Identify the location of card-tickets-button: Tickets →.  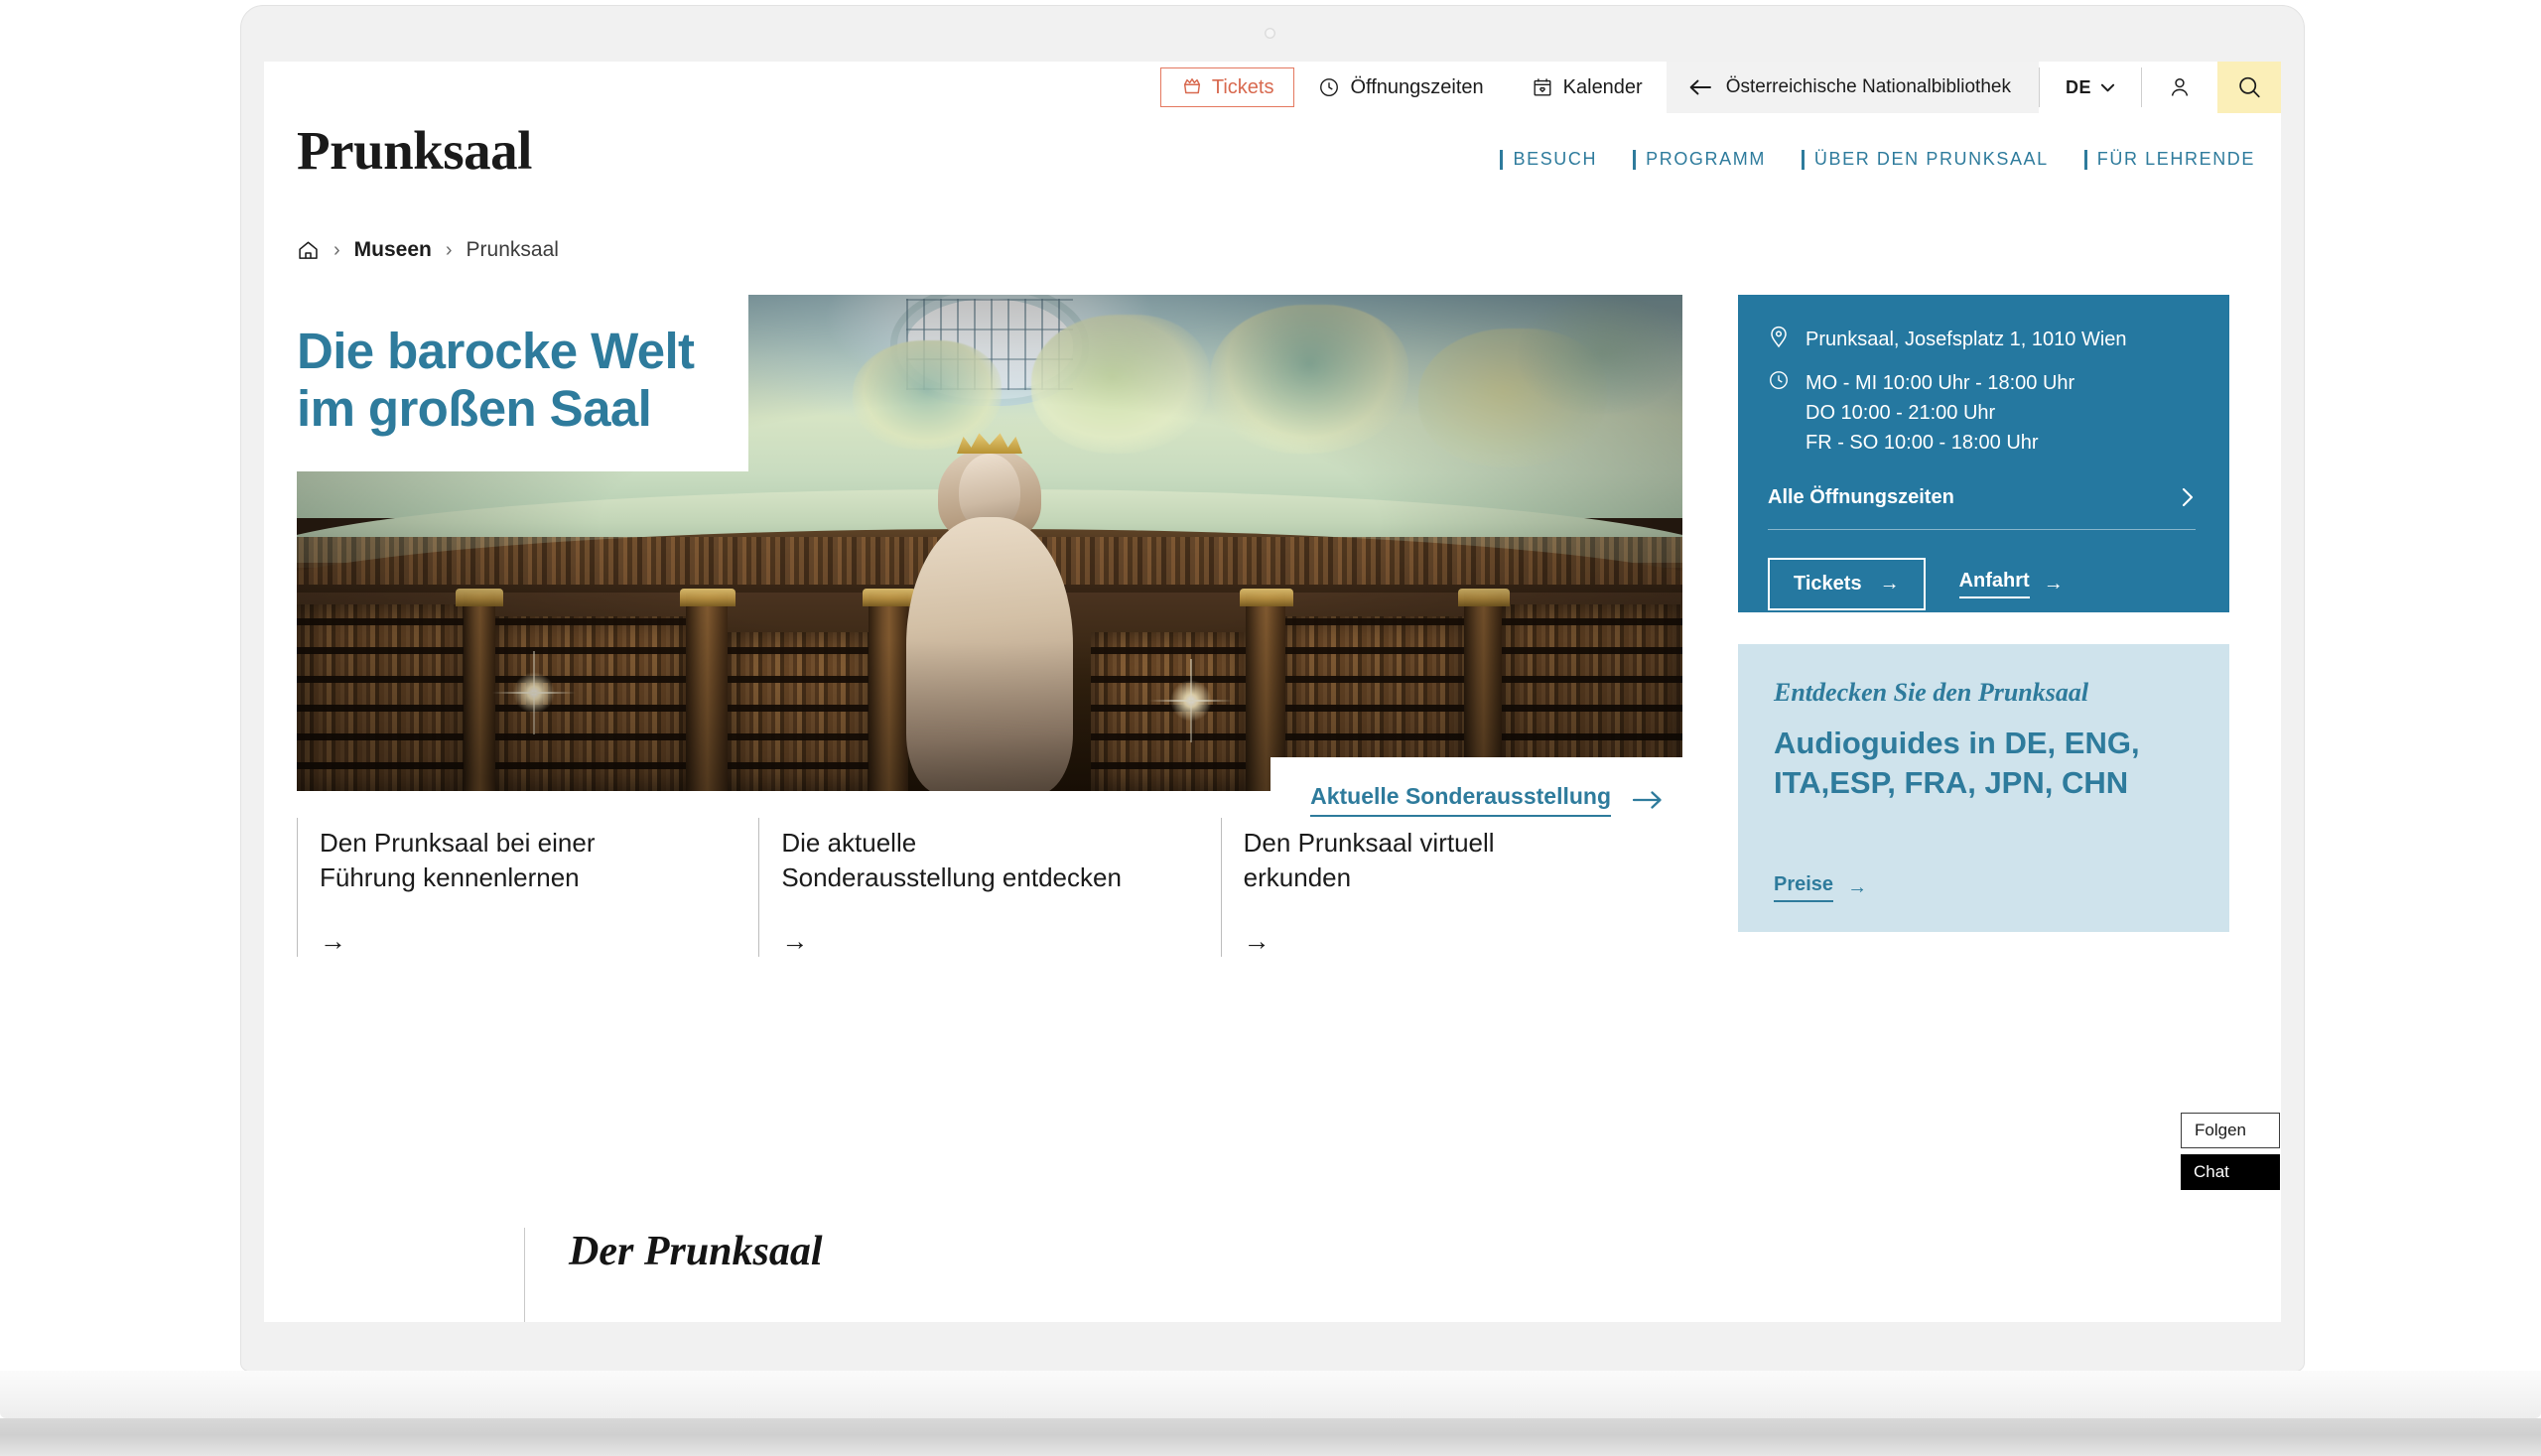
(1847, 584).